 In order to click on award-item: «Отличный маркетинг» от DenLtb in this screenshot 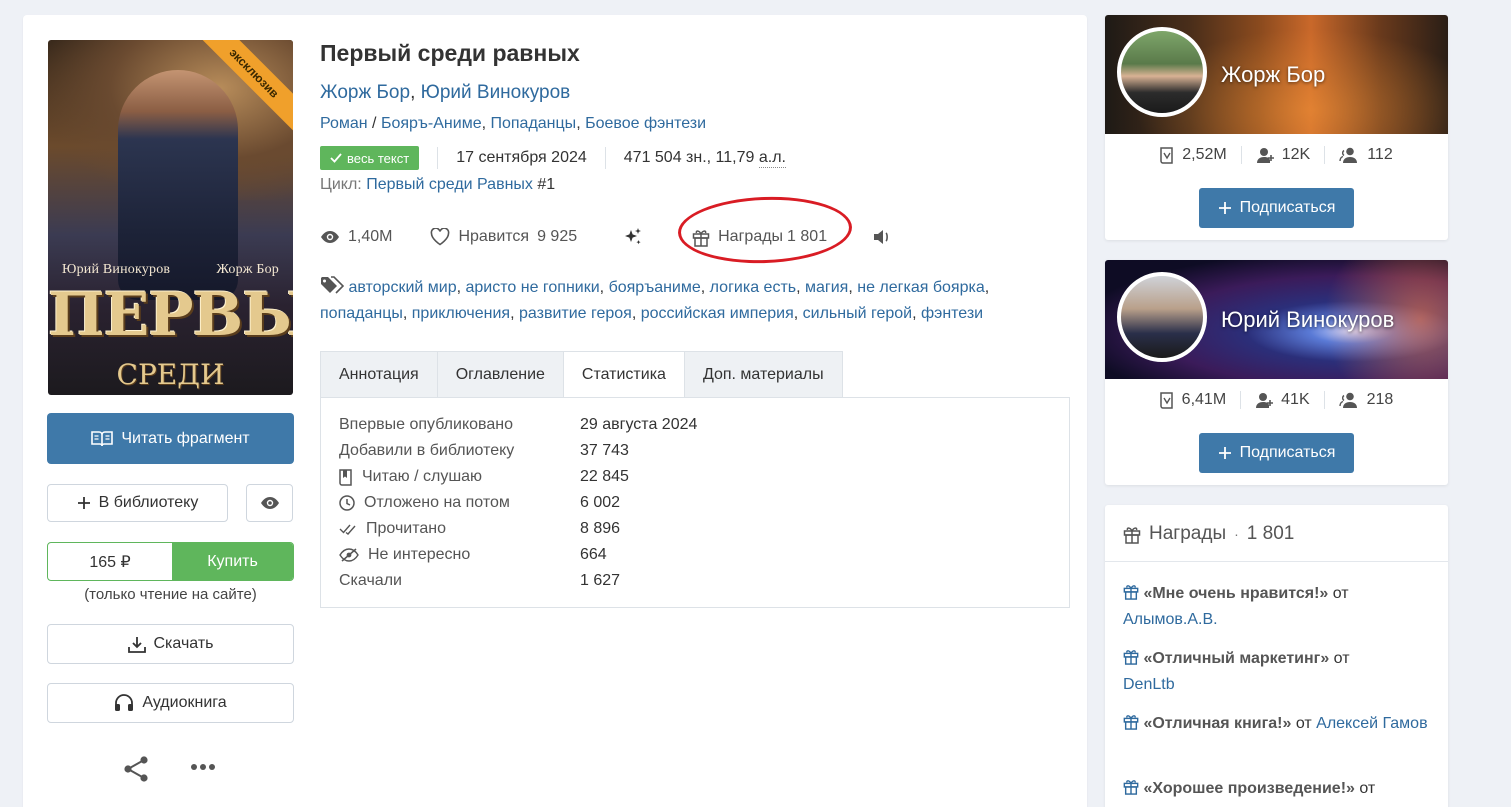, I will do `click(1278, 672)`.